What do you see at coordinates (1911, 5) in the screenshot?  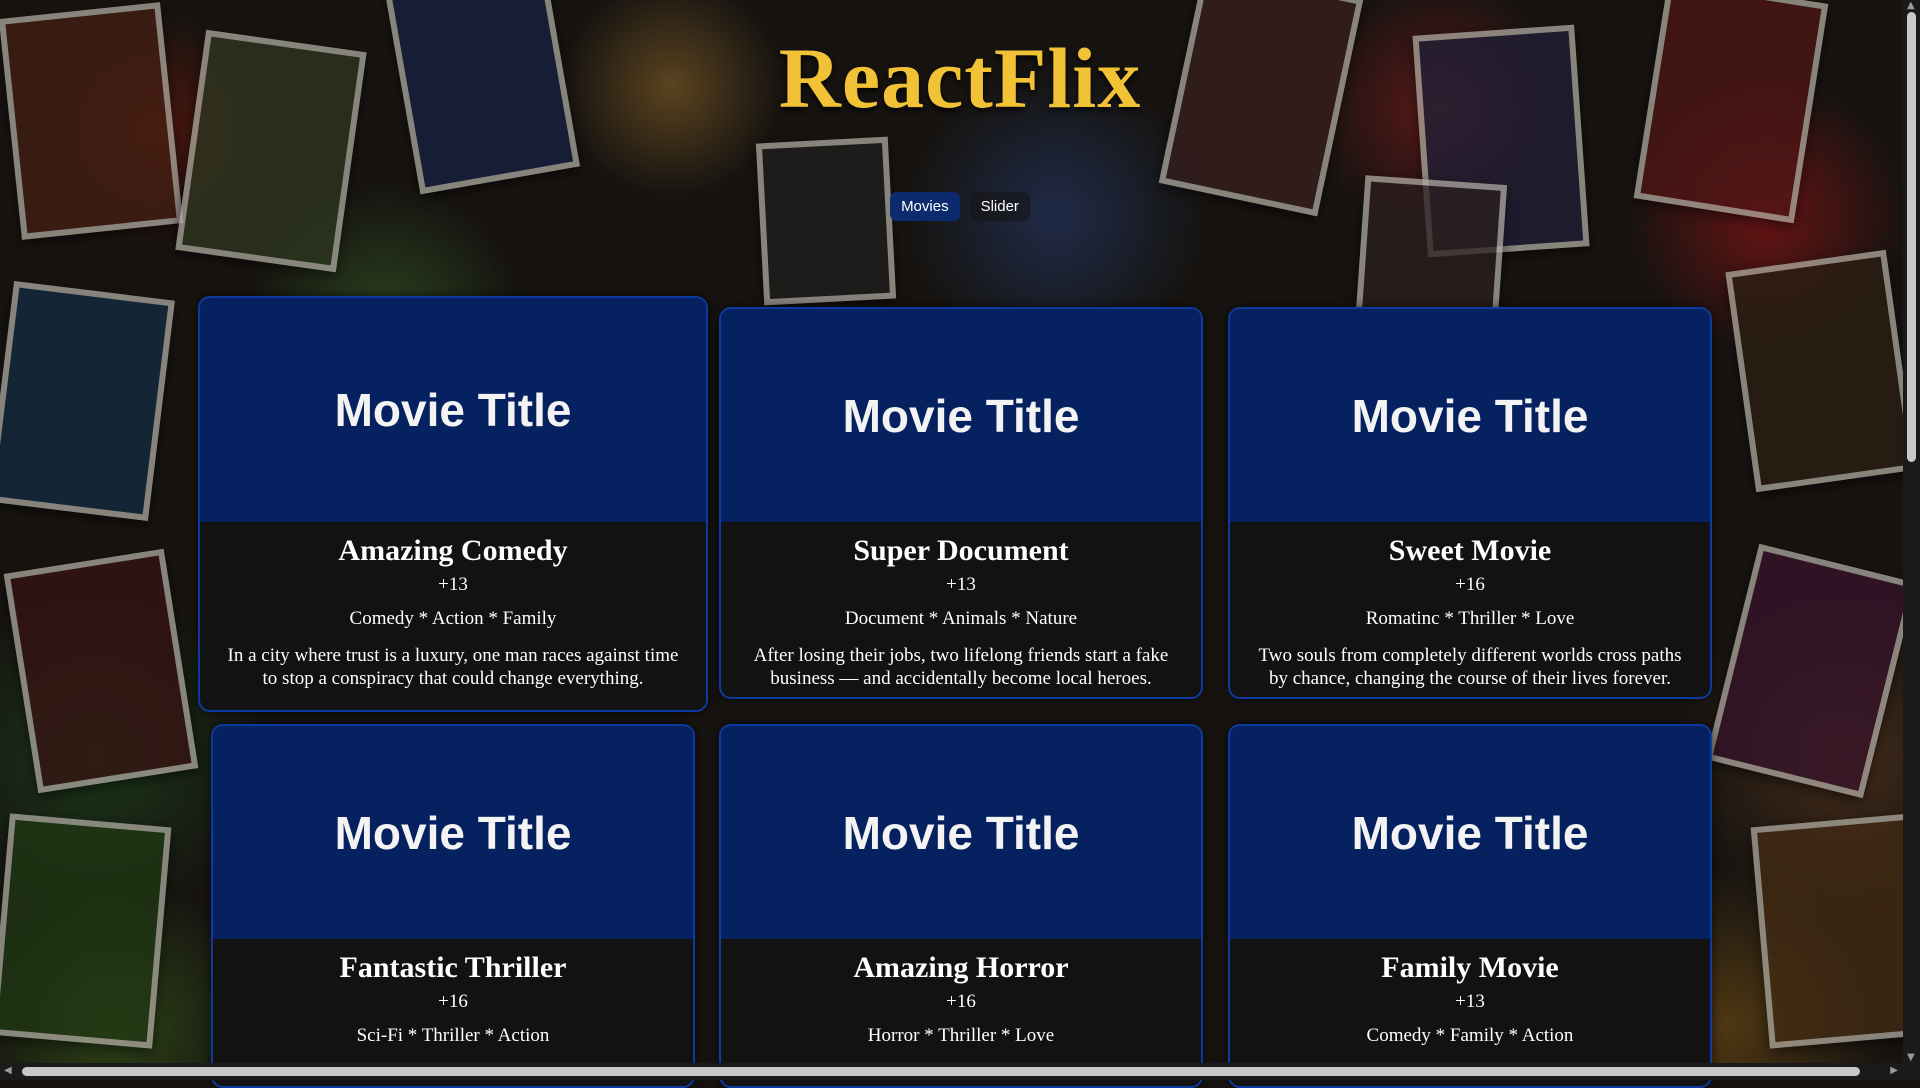 I see `arrow-up-icon: ▲` at bounding box center [1911, 5].